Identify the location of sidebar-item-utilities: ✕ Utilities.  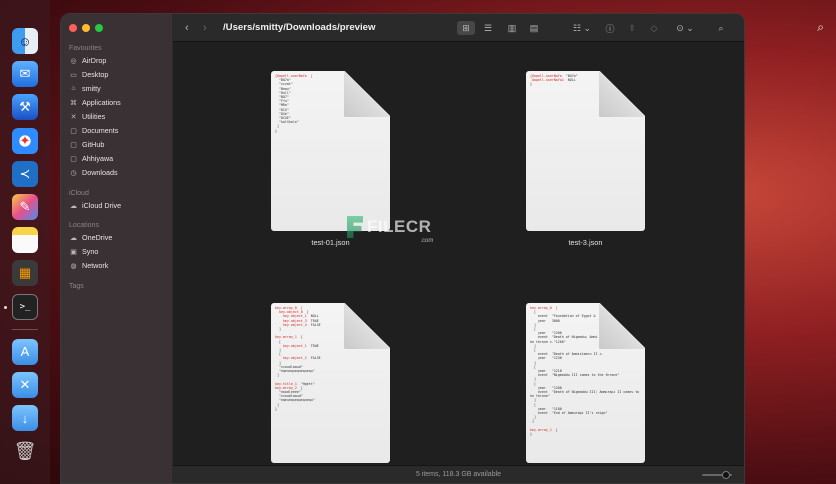
(119, 116).